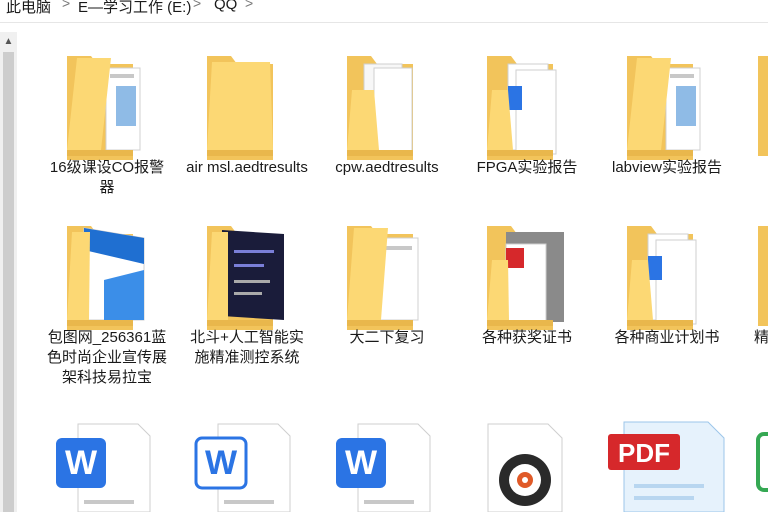 Image resolution: width=768 pixels, height=532 pixels. What do you see at coordinates (644, 453) in the screenshot?
I see `pdf-badge-text: PDF` at bounding box center [644, 453].